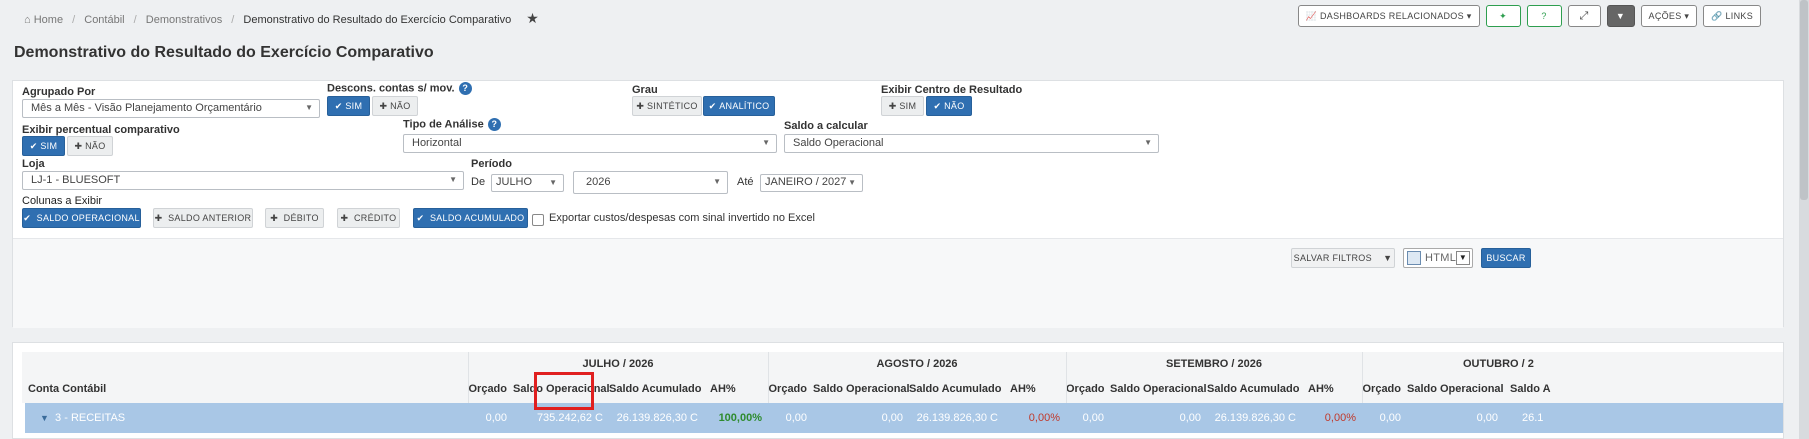 The image size is (1809, 439). I want to click on grau-sintetico-button: ✚ SINTÉTICO, so click(667, 106).